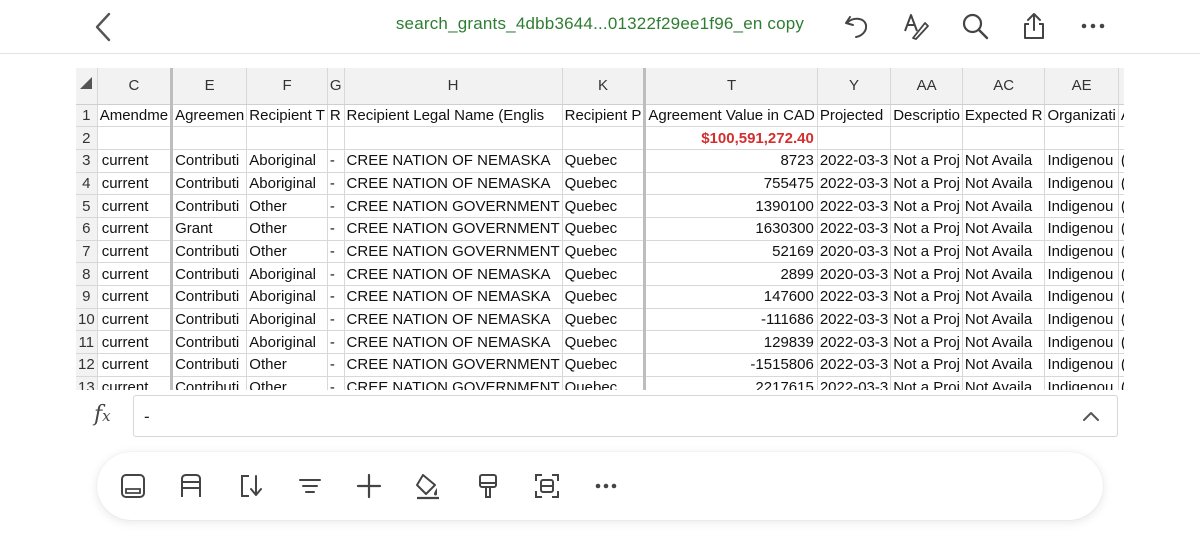 The image size is (1200, 554). Describe the element at coordinates (87, 184) in the screenshot. I see `row-header: 4` at that location.